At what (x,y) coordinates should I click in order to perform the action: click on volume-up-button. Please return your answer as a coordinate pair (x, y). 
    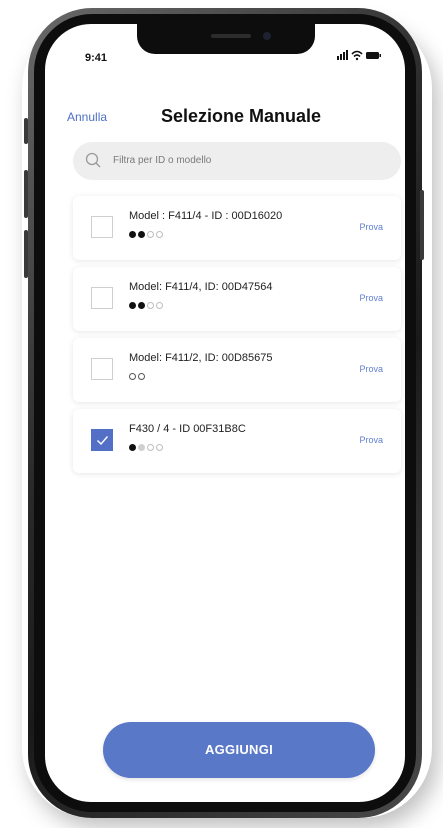
    Looking at the image, I should click on (26, 194).